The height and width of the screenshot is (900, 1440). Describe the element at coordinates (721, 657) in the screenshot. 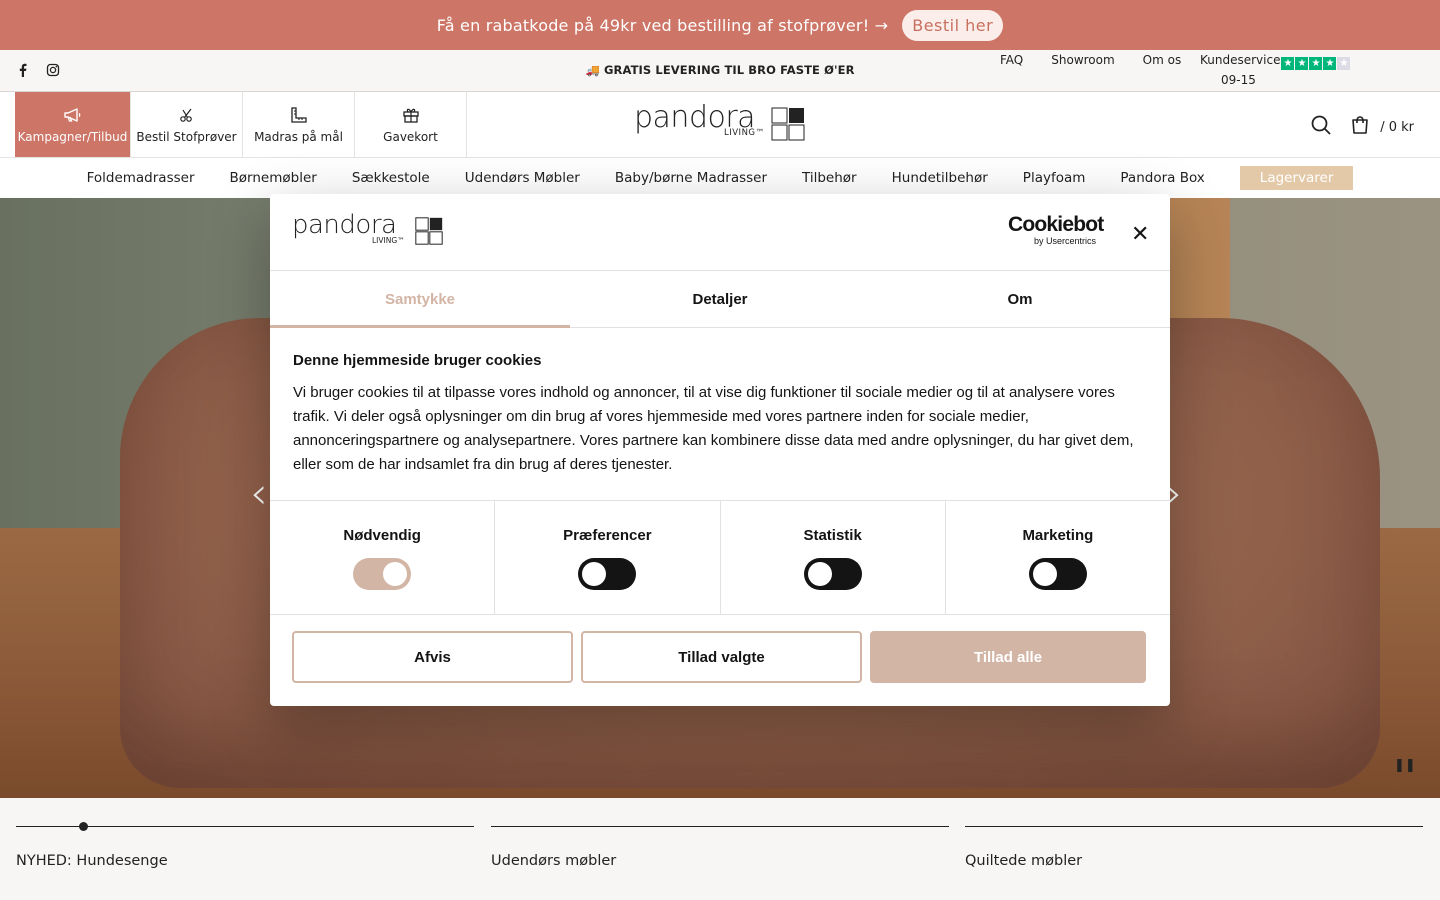

I see `allow-selected-button: Tillad valgte` at that location.